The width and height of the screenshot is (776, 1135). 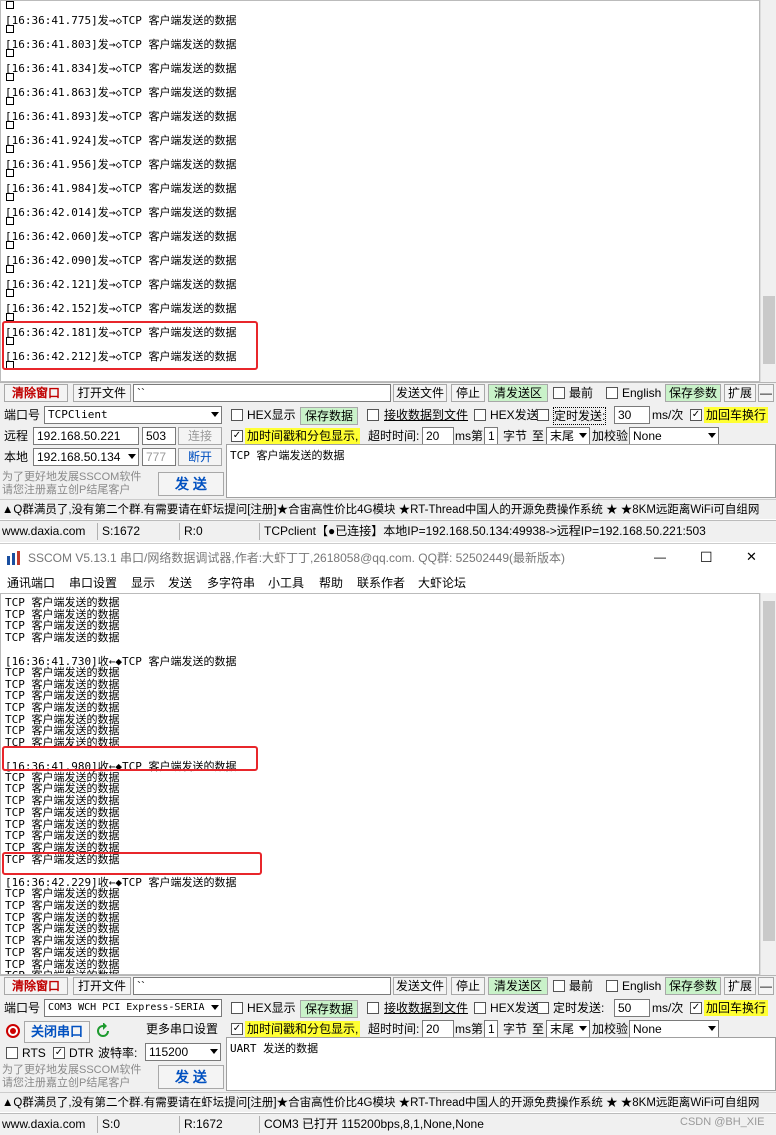 I want to click on port-select-value: TCPClient, so click(x=78, y=414).